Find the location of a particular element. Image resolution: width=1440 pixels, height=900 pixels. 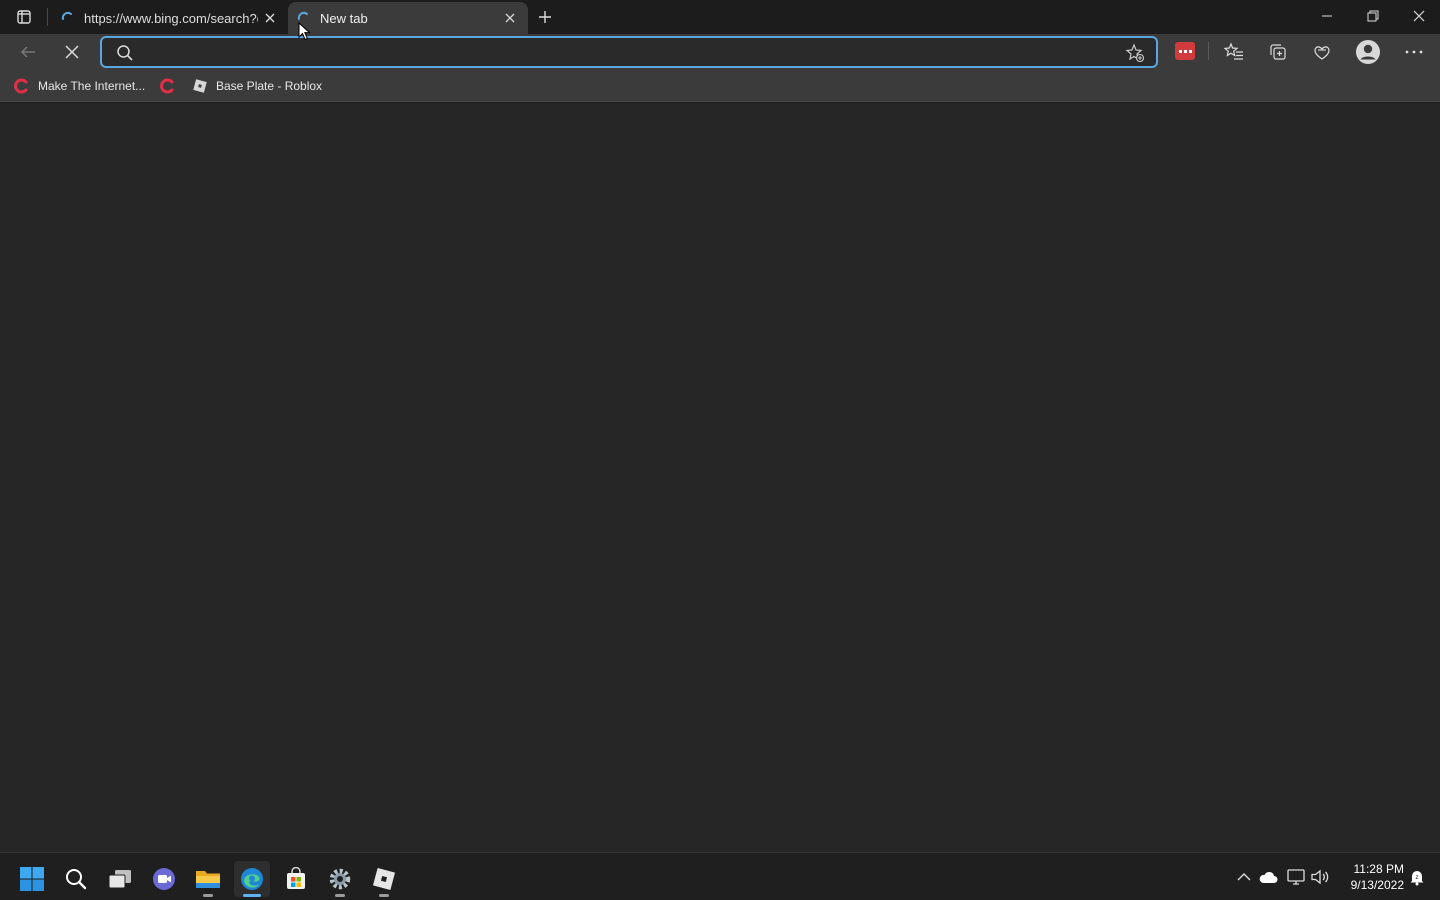

taskbar-clock: 11:28 PM 9/13/2022 is located at coordinates (1372, 877).